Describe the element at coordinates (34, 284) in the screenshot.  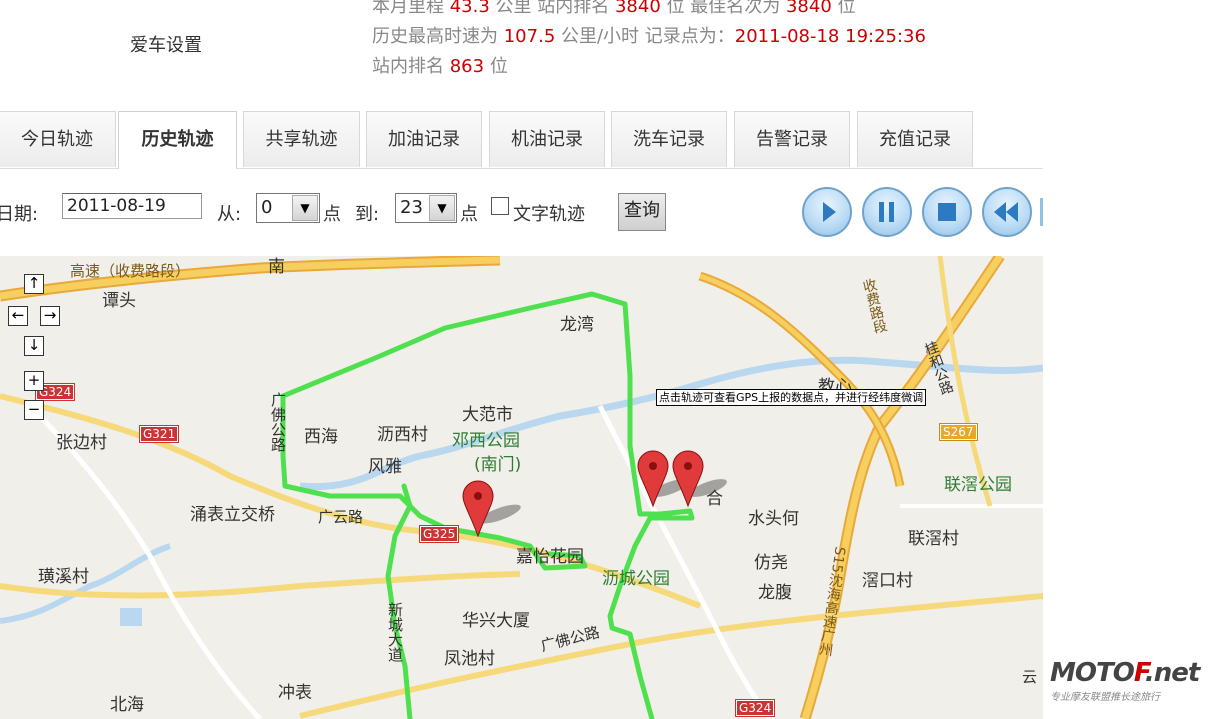
I see `pan-up-button: ↑` at that location.